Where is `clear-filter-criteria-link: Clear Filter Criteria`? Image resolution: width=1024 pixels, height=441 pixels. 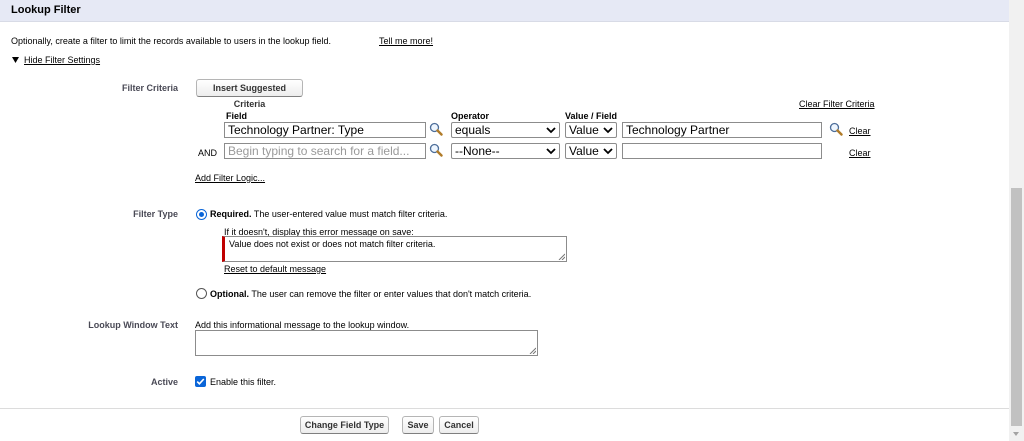
clear-filter-criteria-link: Clear Filter Criteria is located at coordinates (837, 104).